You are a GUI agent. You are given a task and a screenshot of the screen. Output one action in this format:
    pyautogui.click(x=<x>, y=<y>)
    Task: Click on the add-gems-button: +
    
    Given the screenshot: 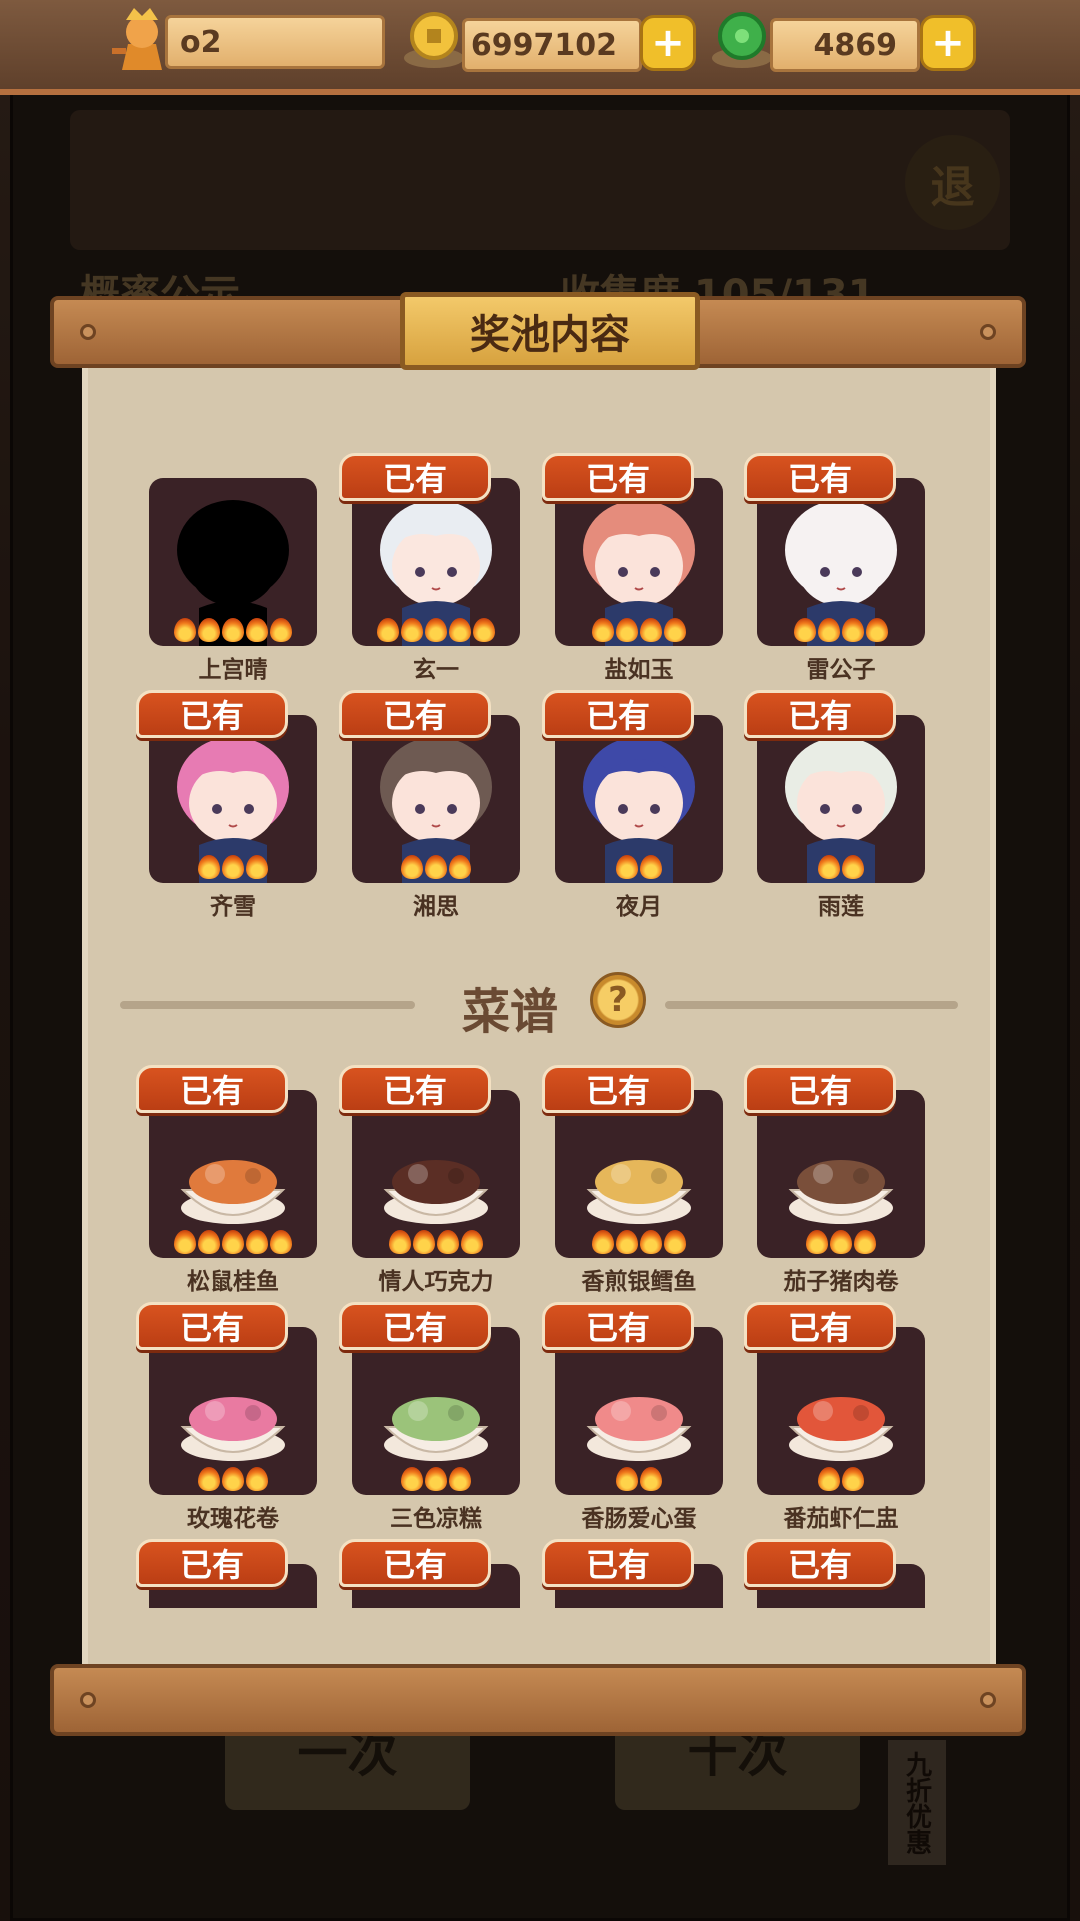 What is the action you would take?
    pyautogui.click(x=948, y=43)
    